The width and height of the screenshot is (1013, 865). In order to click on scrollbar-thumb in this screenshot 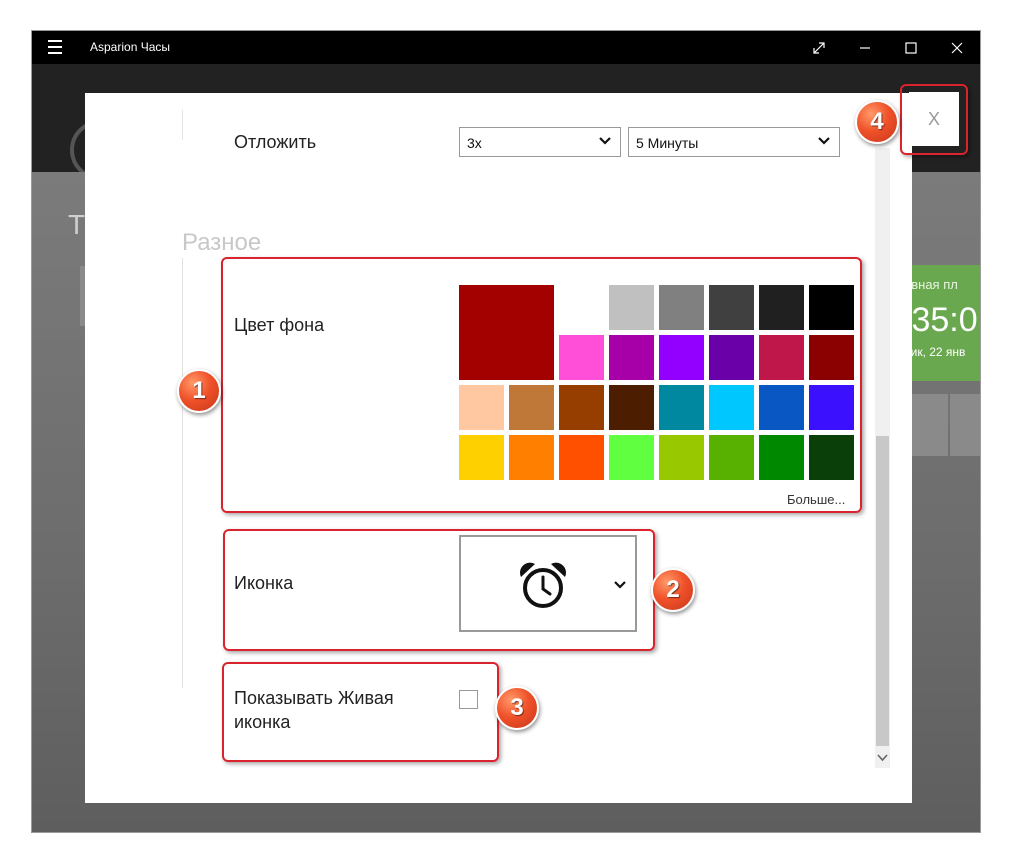, I will do `click(882, 591)`.